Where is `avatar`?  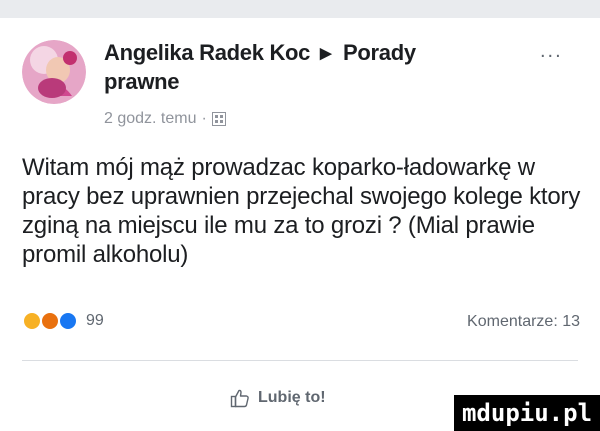 avatar is located at coordinates (54, 72).